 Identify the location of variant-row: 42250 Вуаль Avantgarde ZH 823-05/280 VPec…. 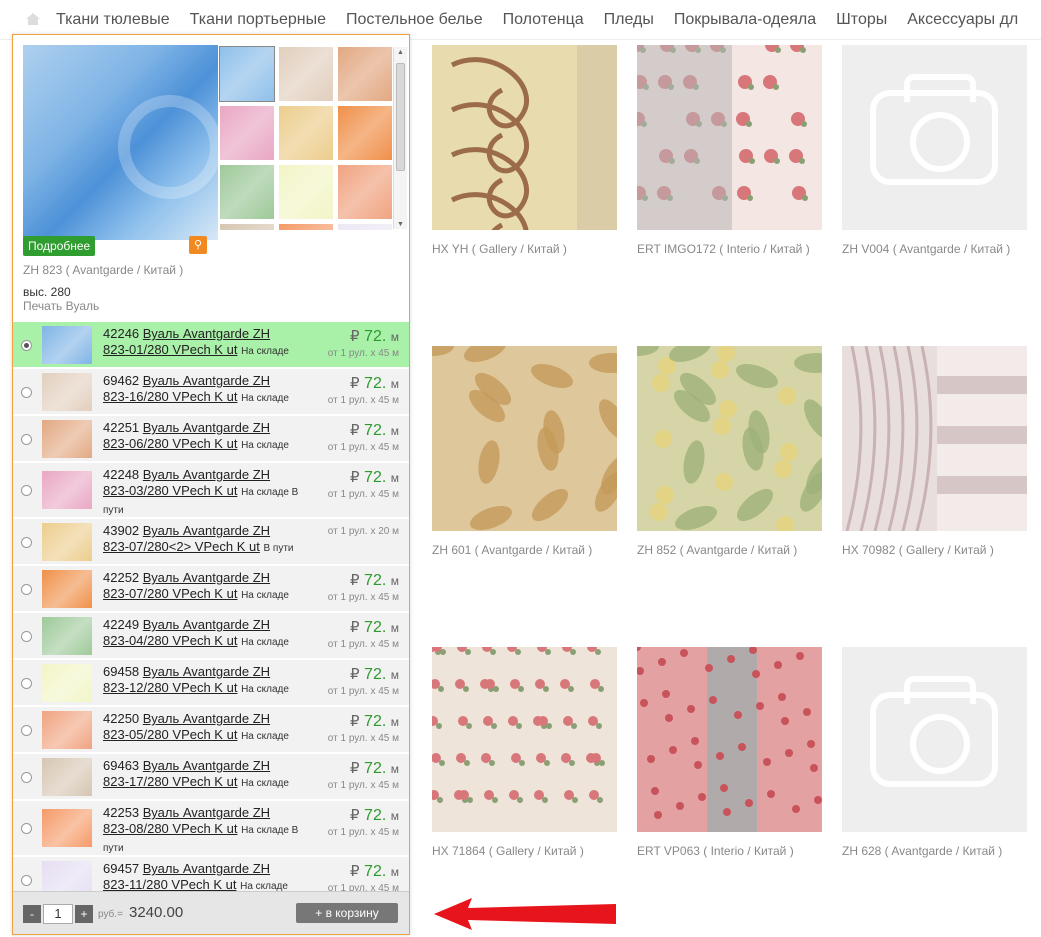
(211, 730).